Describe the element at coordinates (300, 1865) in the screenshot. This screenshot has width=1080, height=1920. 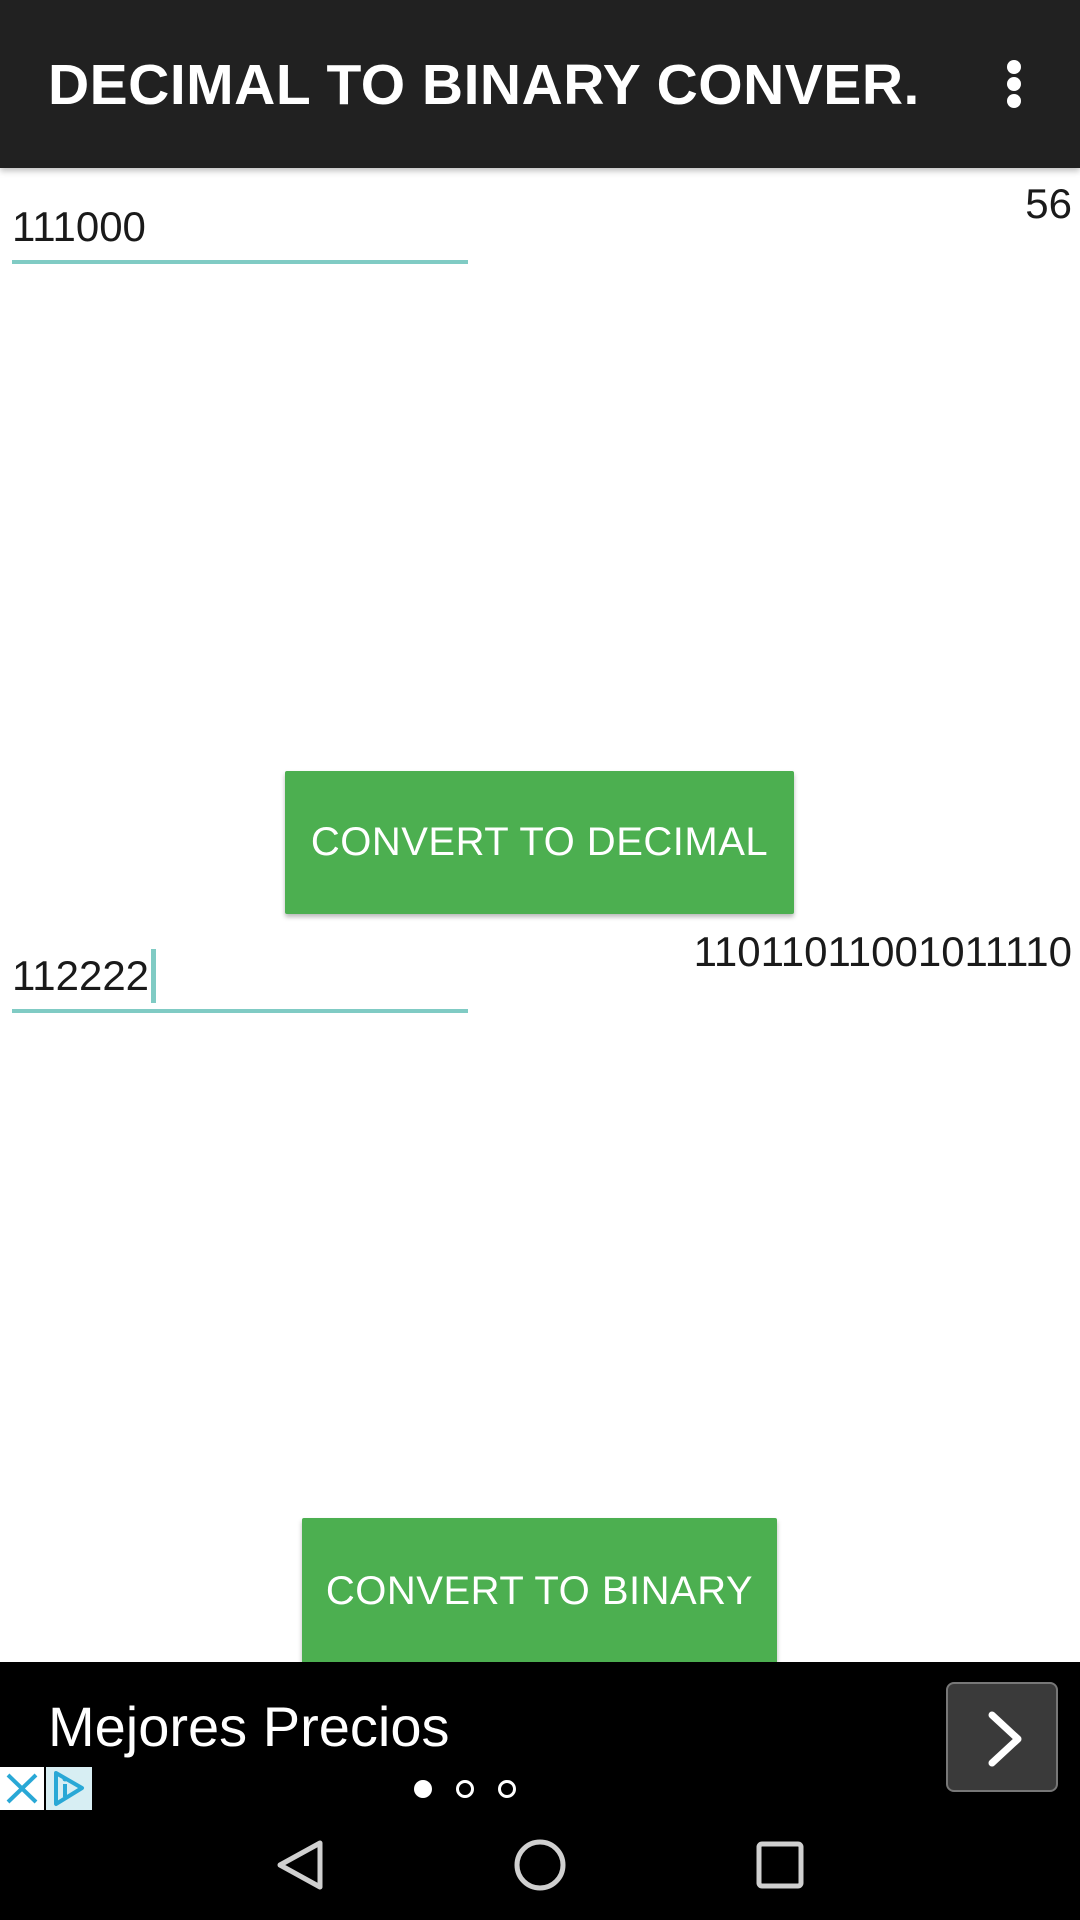
I see `back-icon` at that location.